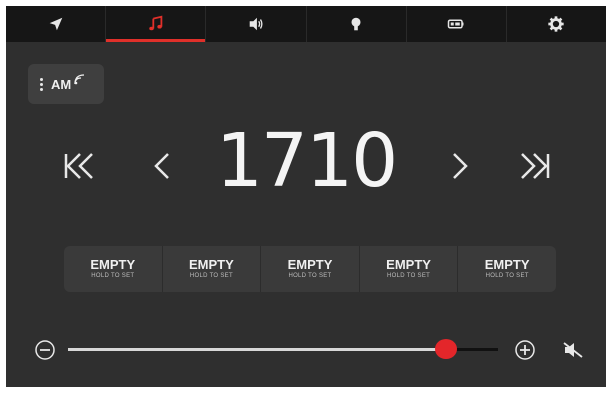 The height and width of the screenshot is (393, 610). What do you see at coordinates (306, 161) in the screenshot?
I see `frequency-display: 1710` at bounding box center [306, 161].